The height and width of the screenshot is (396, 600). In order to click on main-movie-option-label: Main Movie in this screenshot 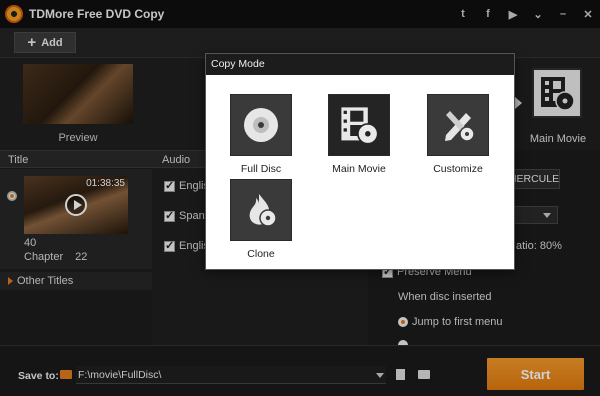, I will do `click(359, 169)`.